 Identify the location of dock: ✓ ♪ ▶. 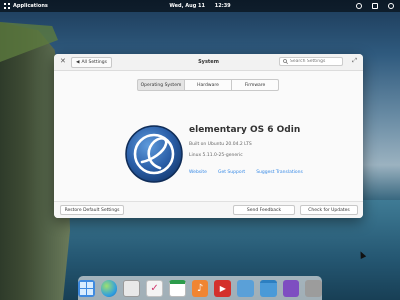
(200, 288).